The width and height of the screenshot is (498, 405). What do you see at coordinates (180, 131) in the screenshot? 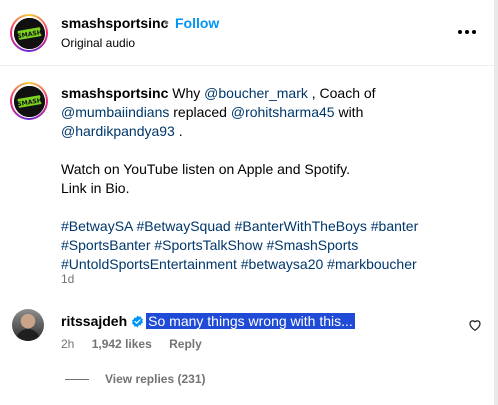
I see `caption-word: .` at bounding box center [180, 131].